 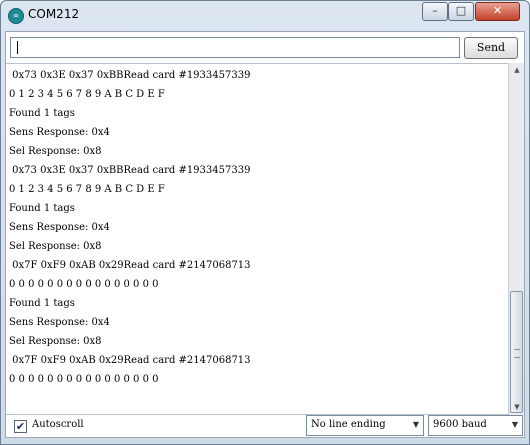 I want to click on scrollbar-thumb, so click(x=516, y=352).